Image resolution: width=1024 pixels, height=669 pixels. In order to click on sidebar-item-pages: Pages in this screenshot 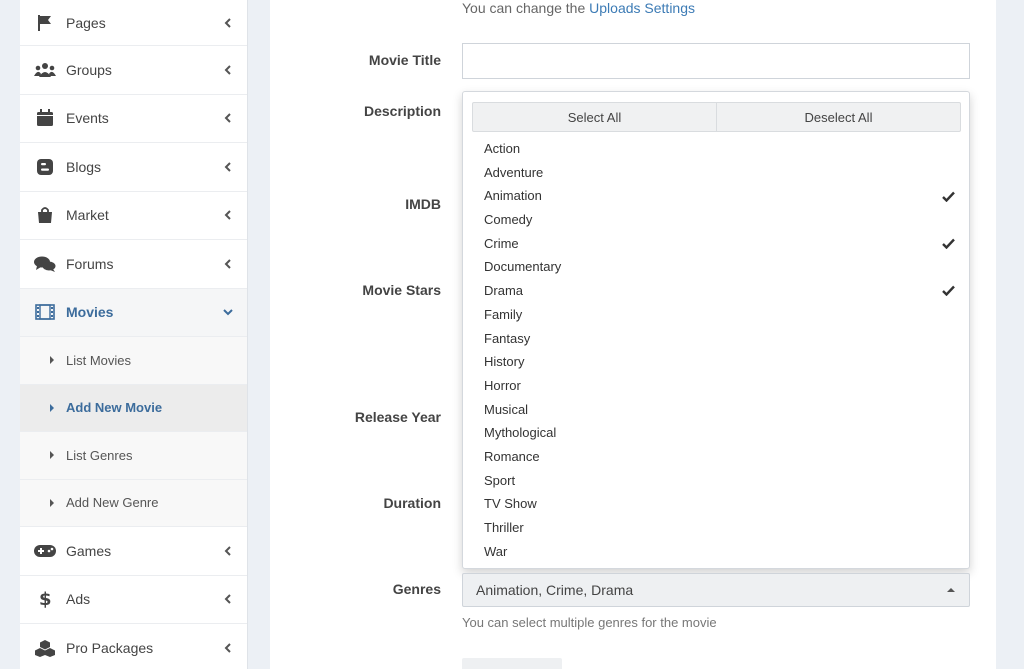, I will do `click(133, 23)`.